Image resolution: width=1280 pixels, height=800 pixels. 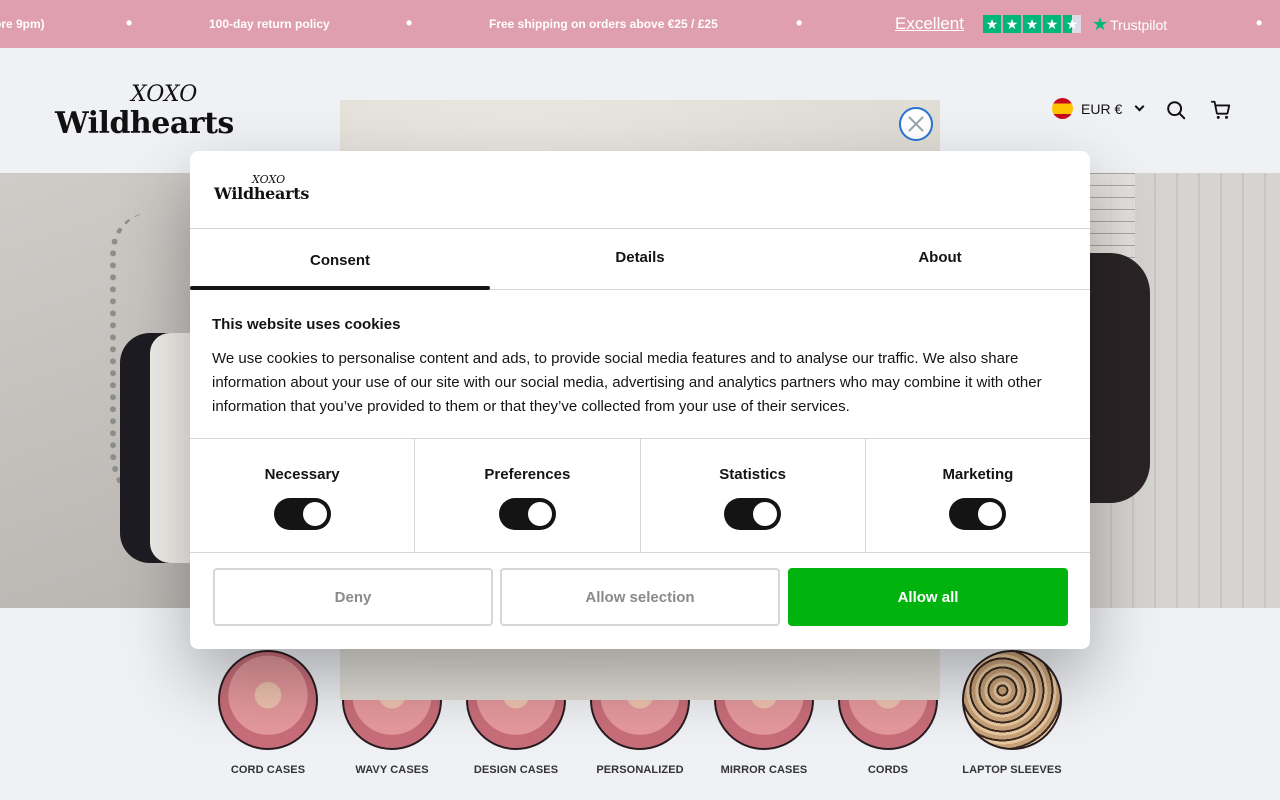 What do you see at coordinates (603, 24) in the screenshot?
I see `announcement-item: Free shipping on orders above €25 / £25` at bounding box center [603, 24].